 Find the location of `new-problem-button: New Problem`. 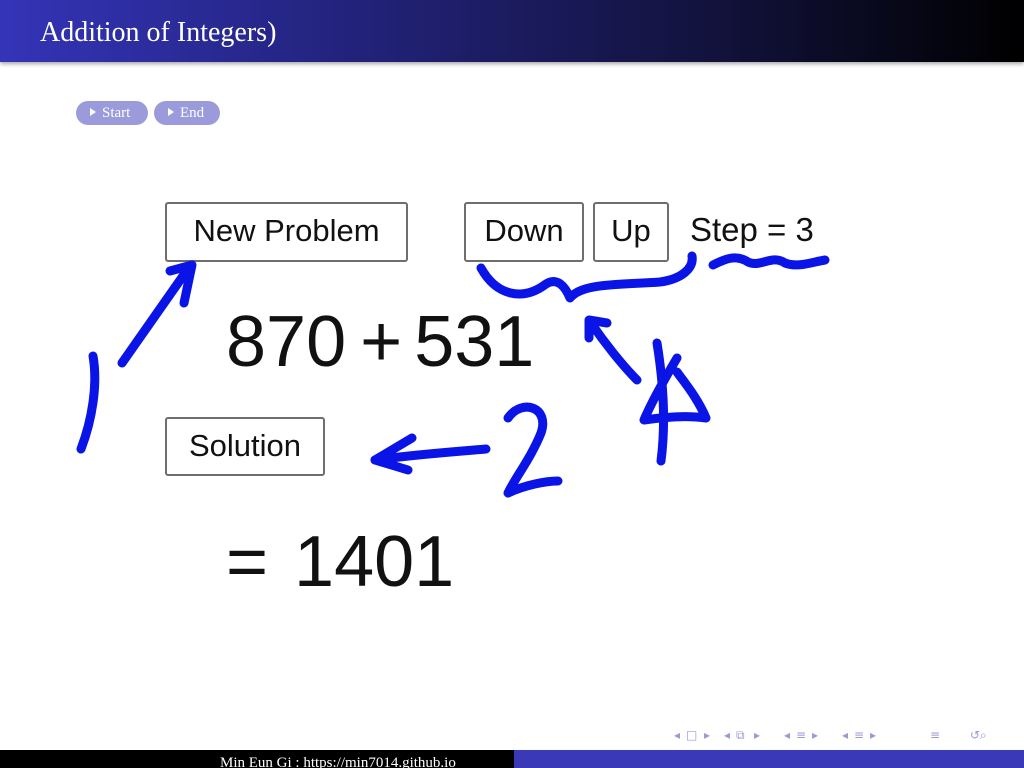

new-problem-button: New Problem is located at coordinates (286, 232).